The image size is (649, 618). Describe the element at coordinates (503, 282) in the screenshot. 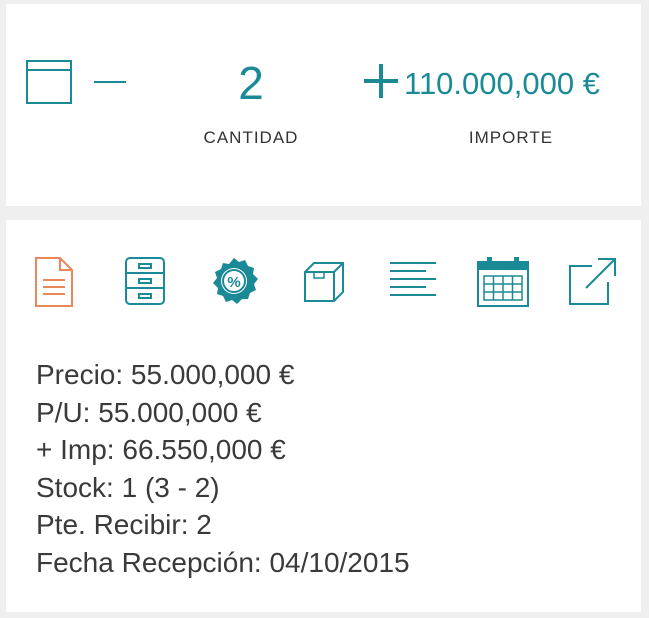

I see `calendar-icon` at that location.